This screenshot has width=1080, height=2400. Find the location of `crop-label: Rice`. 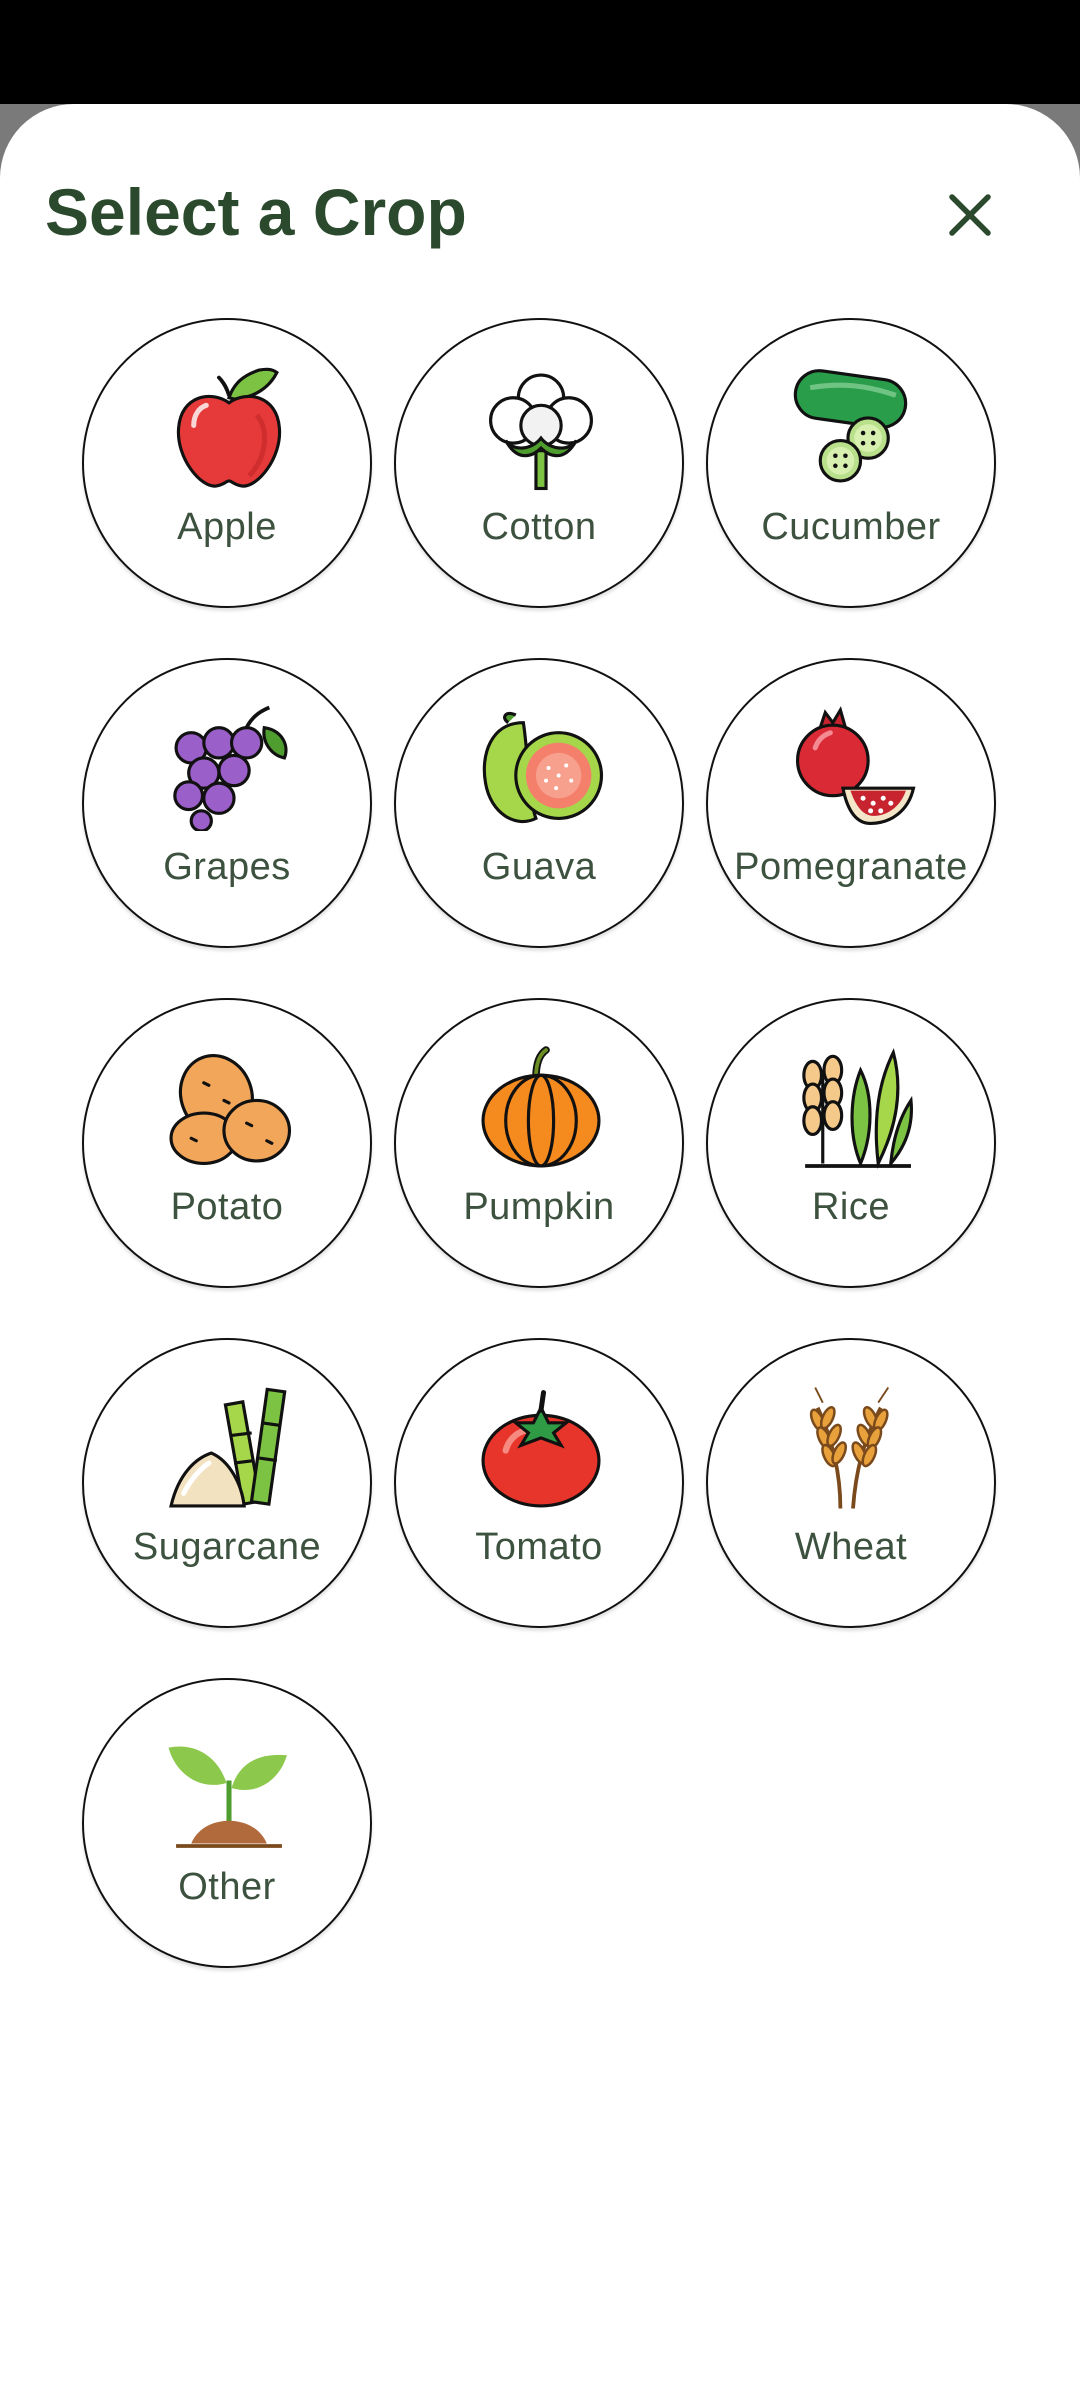

crop-label: Rice is located at coordinates (851, 1207).